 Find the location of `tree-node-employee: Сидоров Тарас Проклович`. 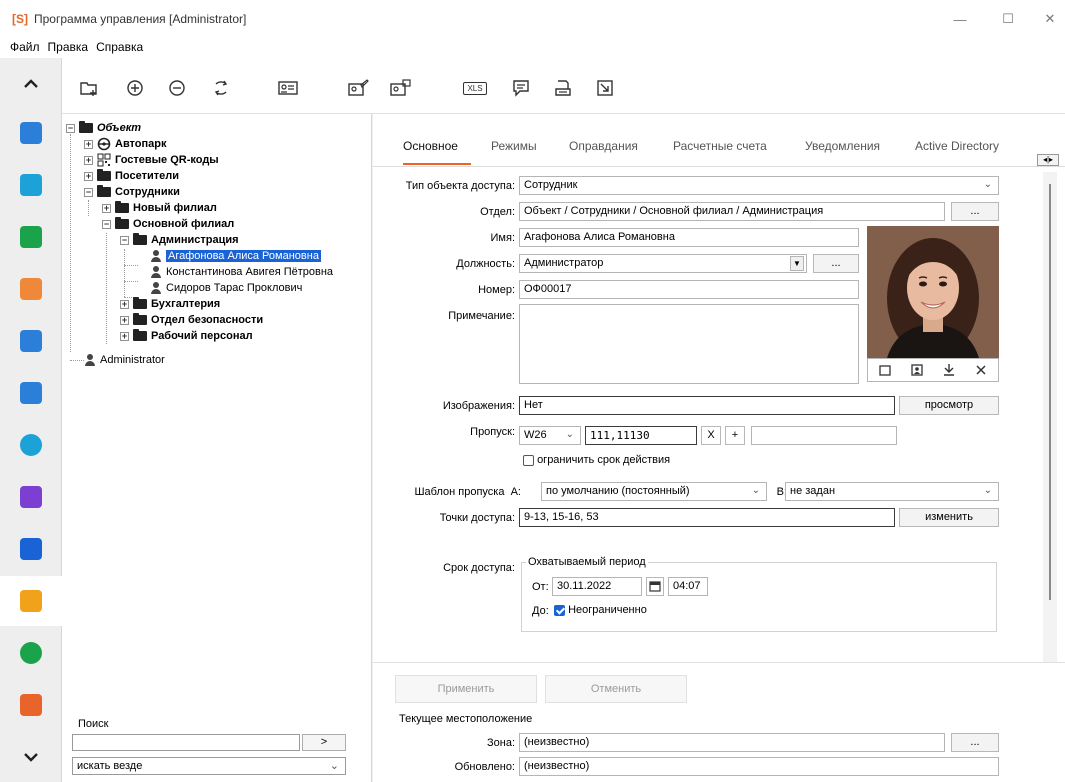

tree-node-employee: Сидоров Тарас Проклович is located at coordinates (226, 288).